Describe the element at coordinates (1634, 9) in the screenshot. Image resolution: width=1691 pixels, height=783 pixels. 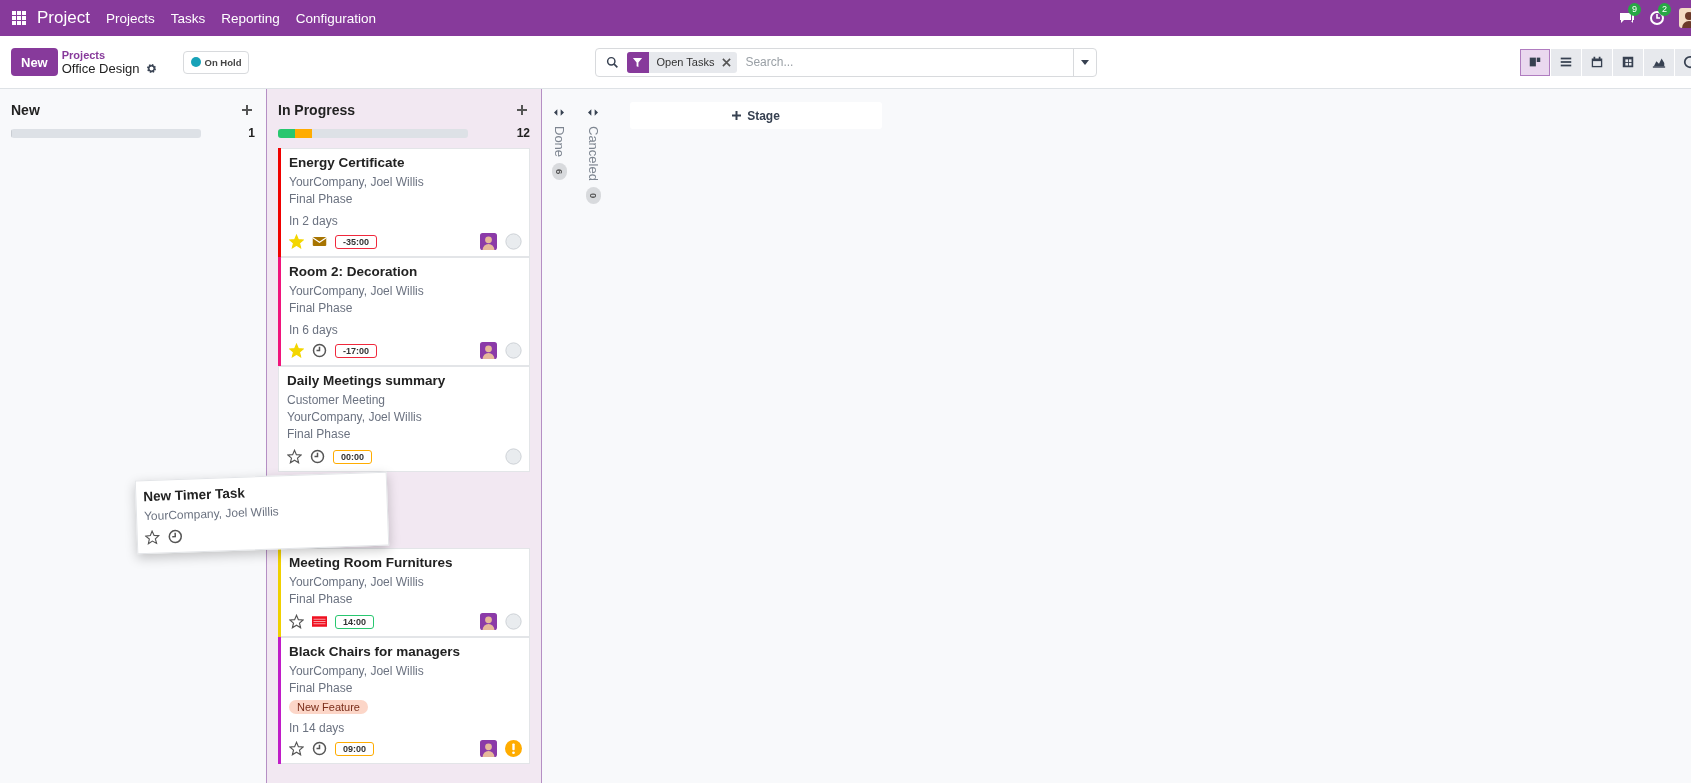
I see `notification-count: 9` at that location.